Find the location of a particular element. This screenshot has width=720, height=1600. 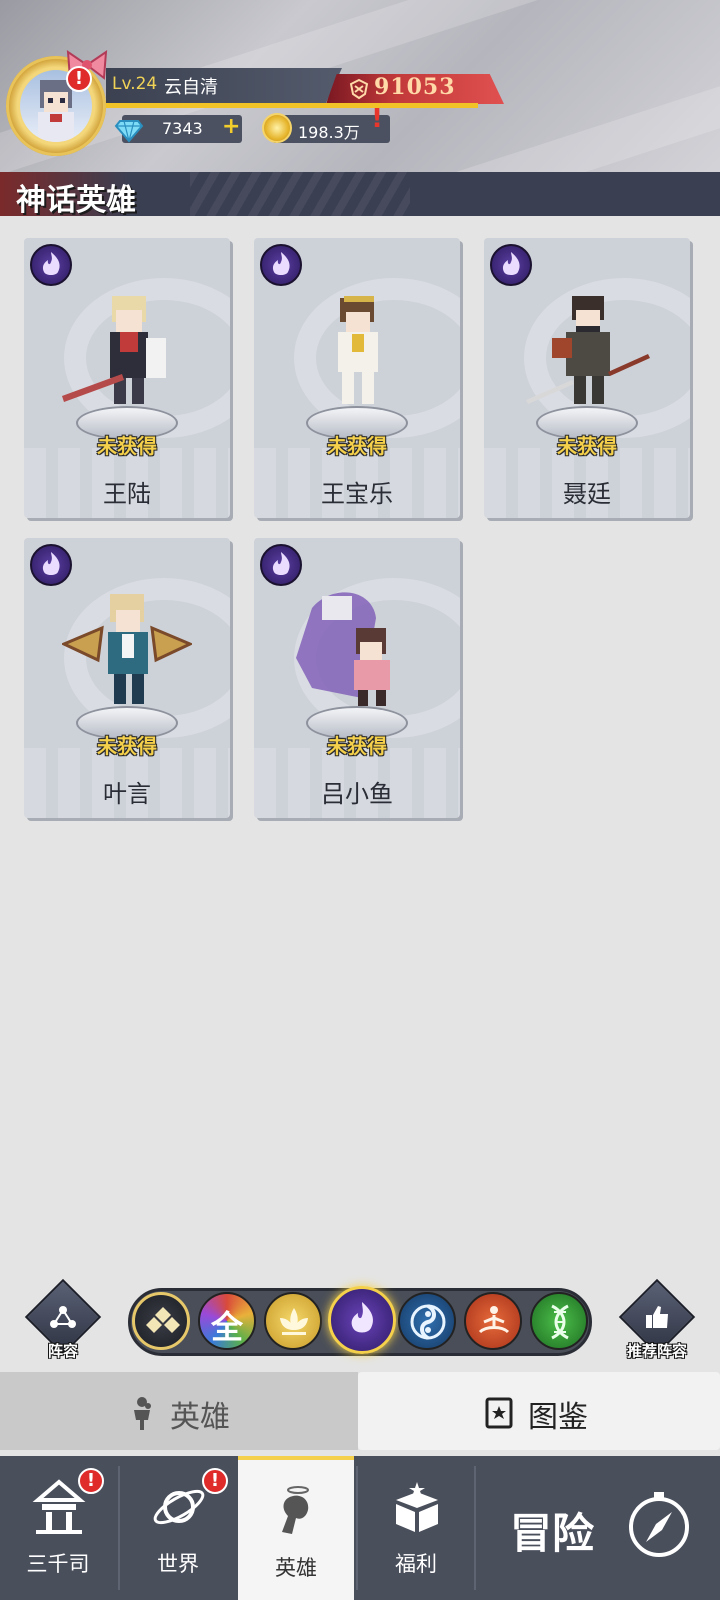

hero-card: 未获得 聂廷 is located at coordinates (587, 378).